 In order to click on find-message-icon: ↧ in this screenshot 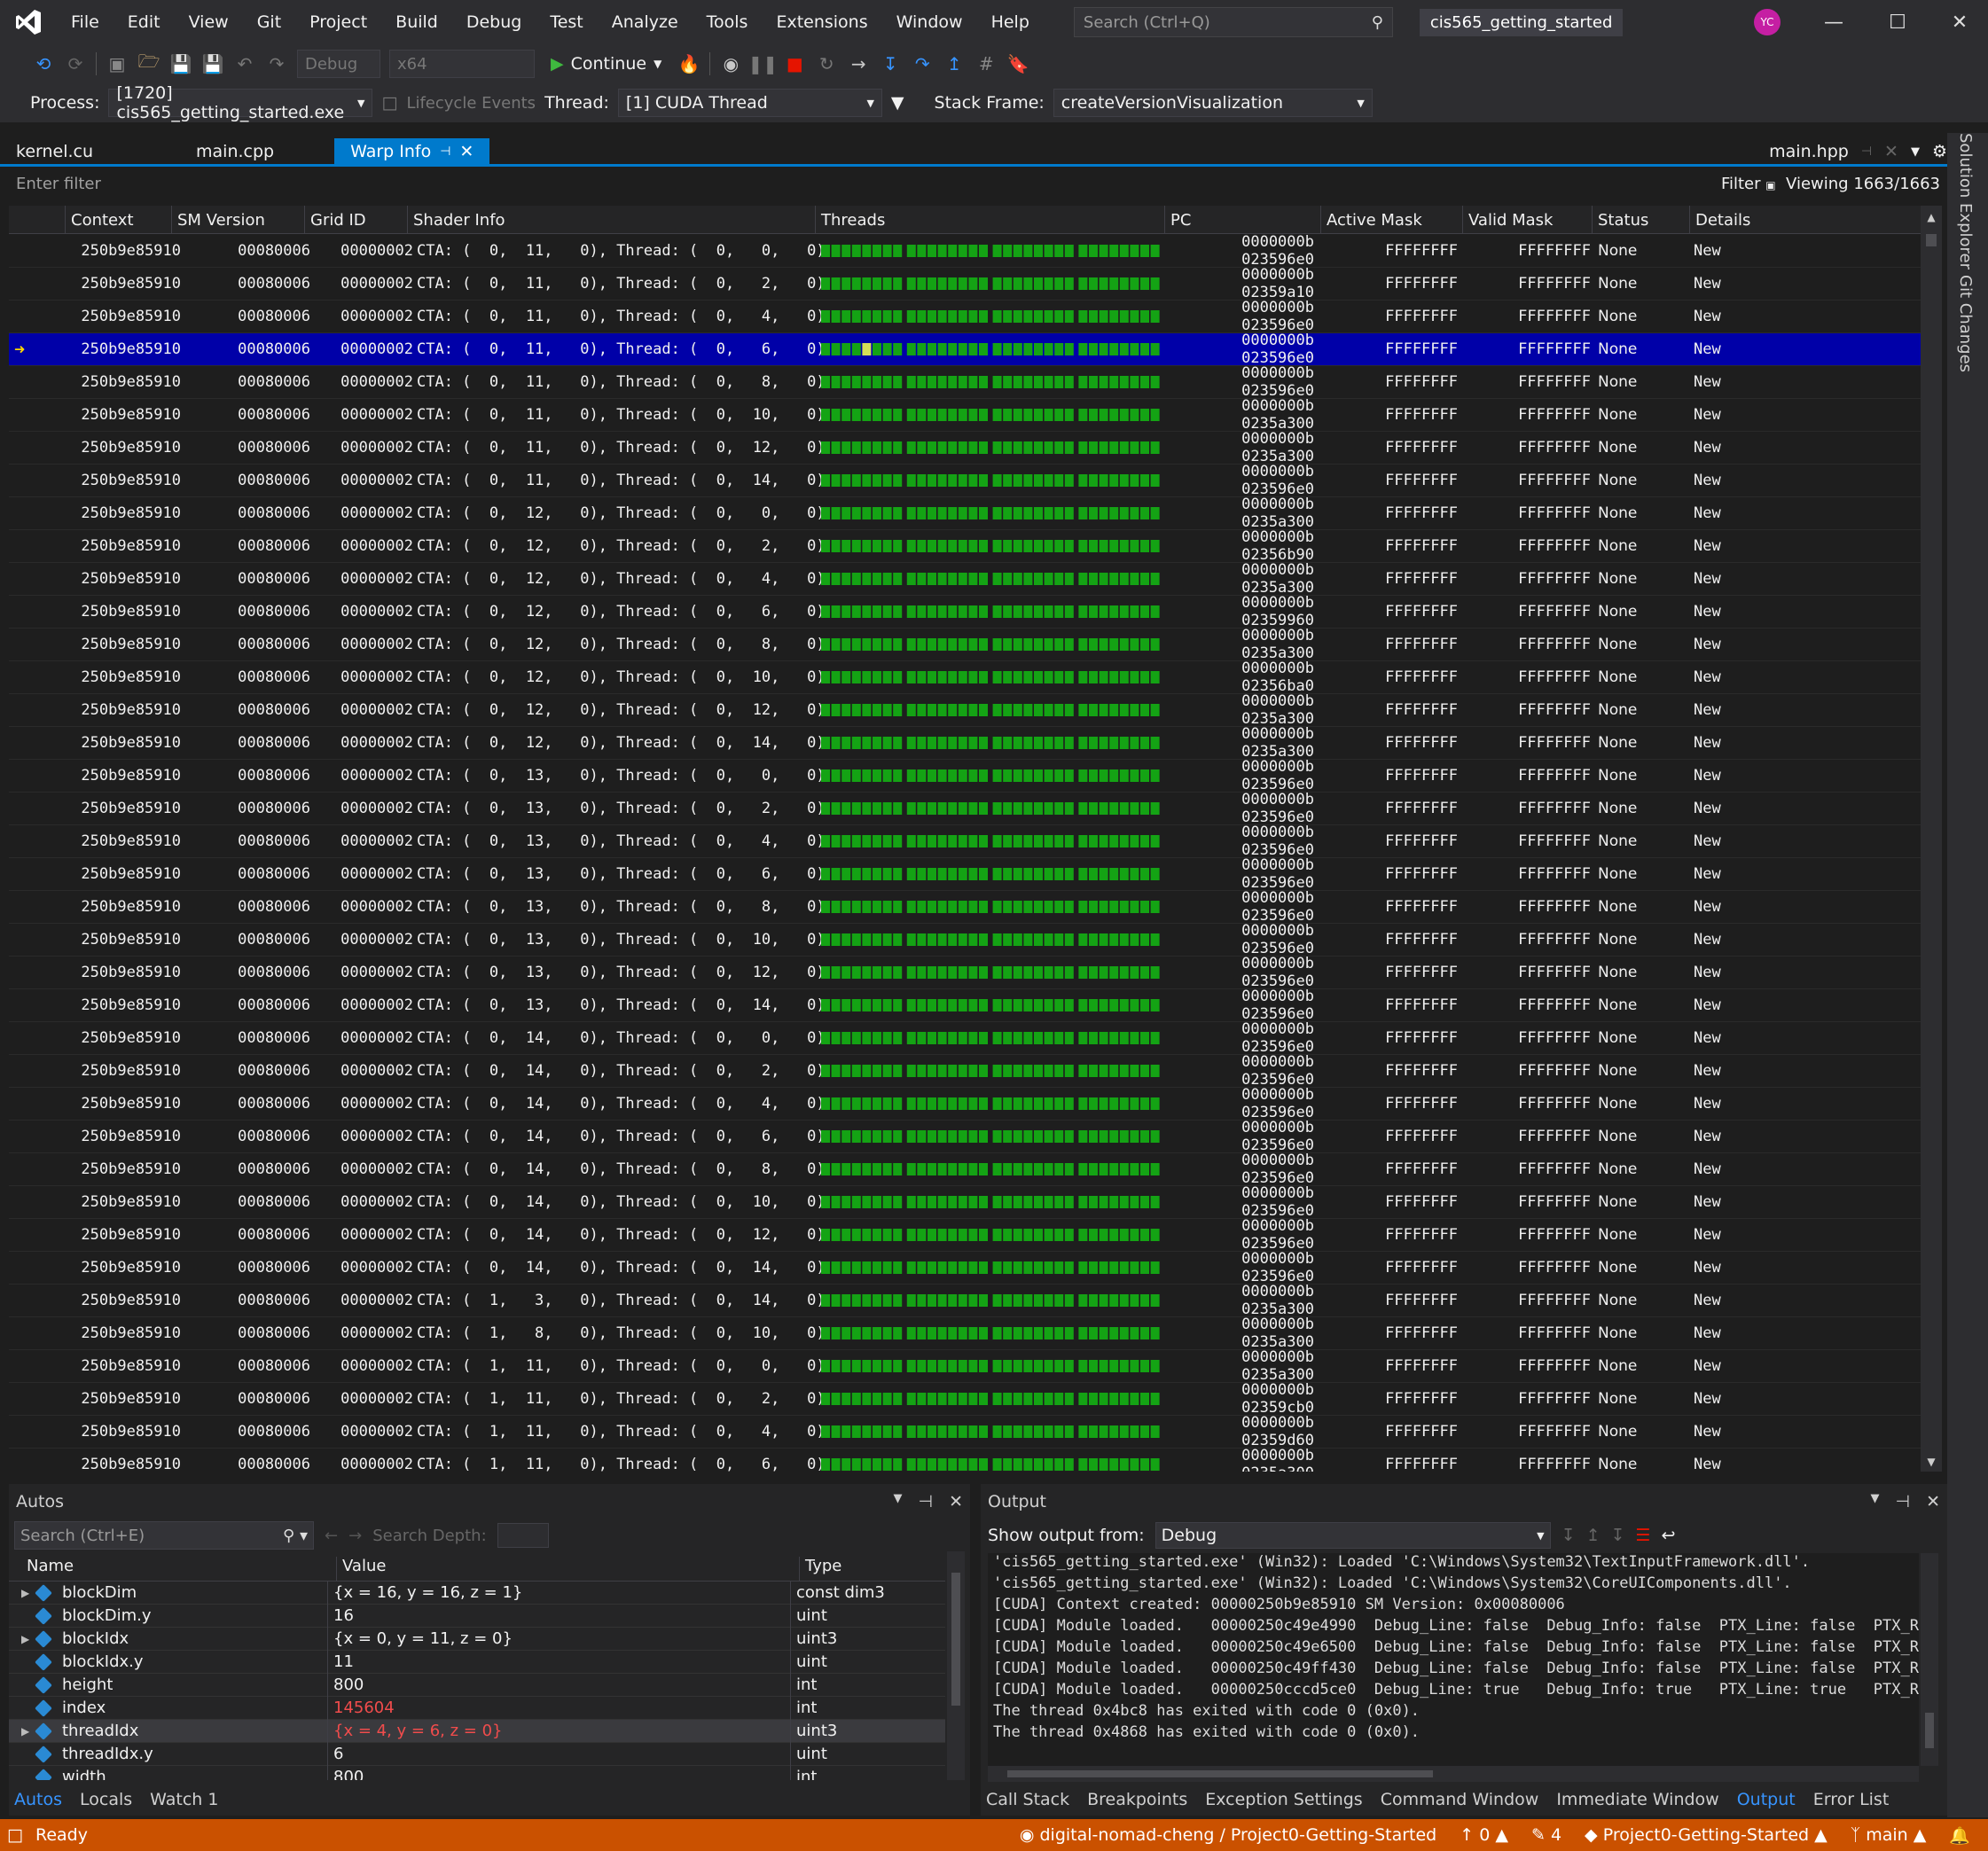, I will do `click(1568, 1535)`.